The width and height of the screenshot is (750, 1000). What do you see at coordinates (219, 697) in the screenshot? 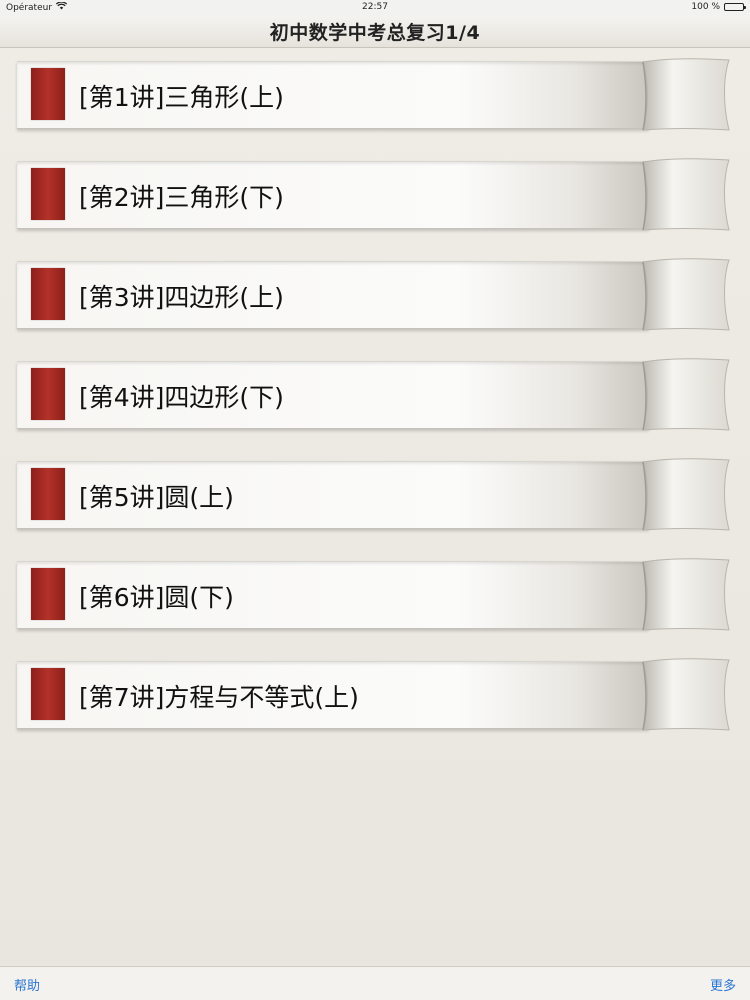
I see `lesson-label: [第7讲]方程与不等式(上)` at bounding box center [219, 697].